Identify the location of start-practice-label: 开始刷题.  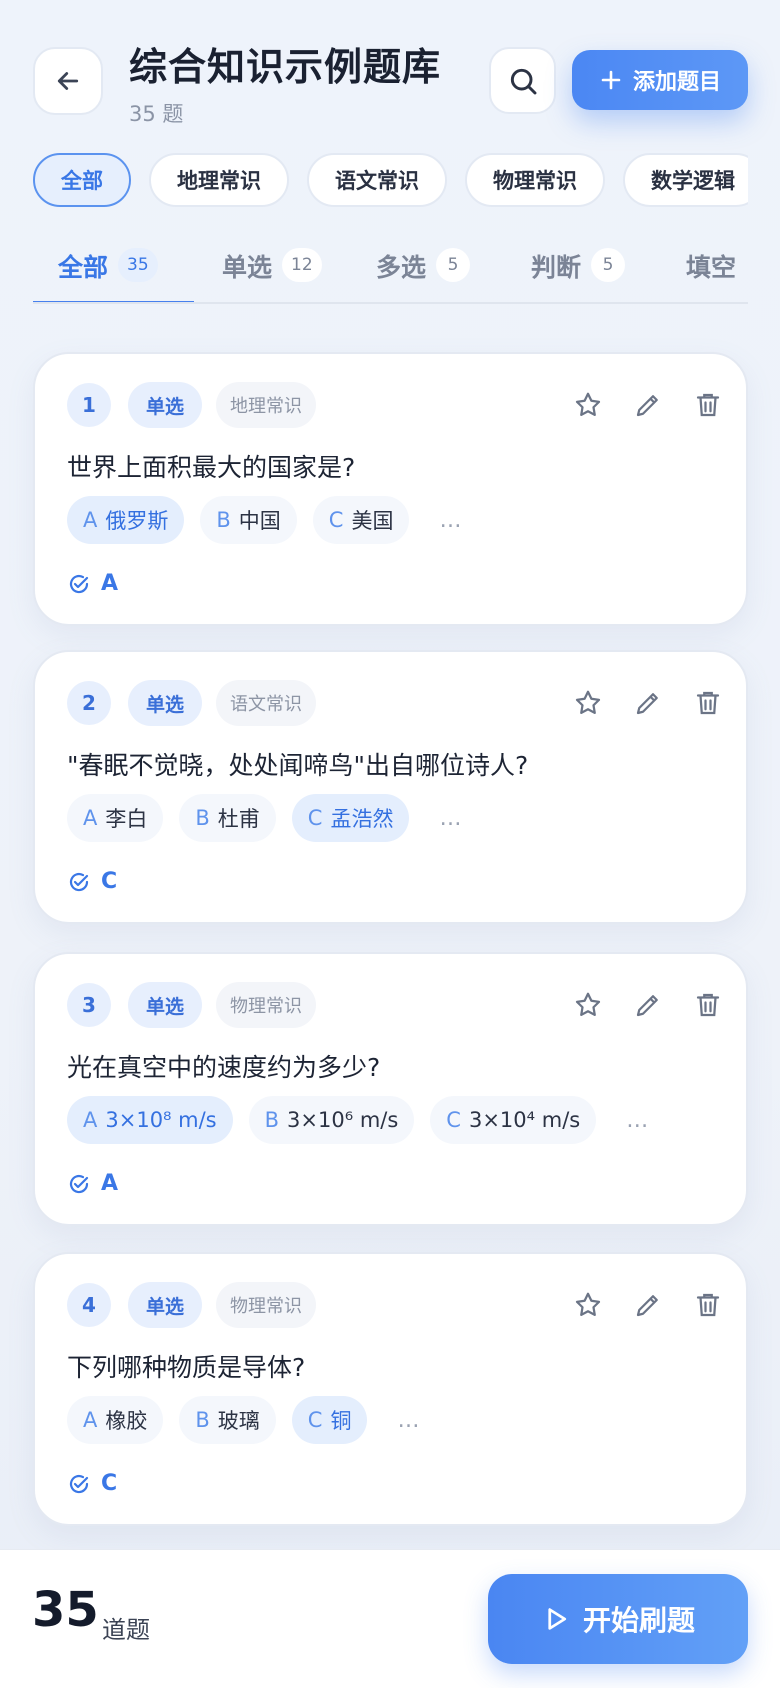
(638, 1620).